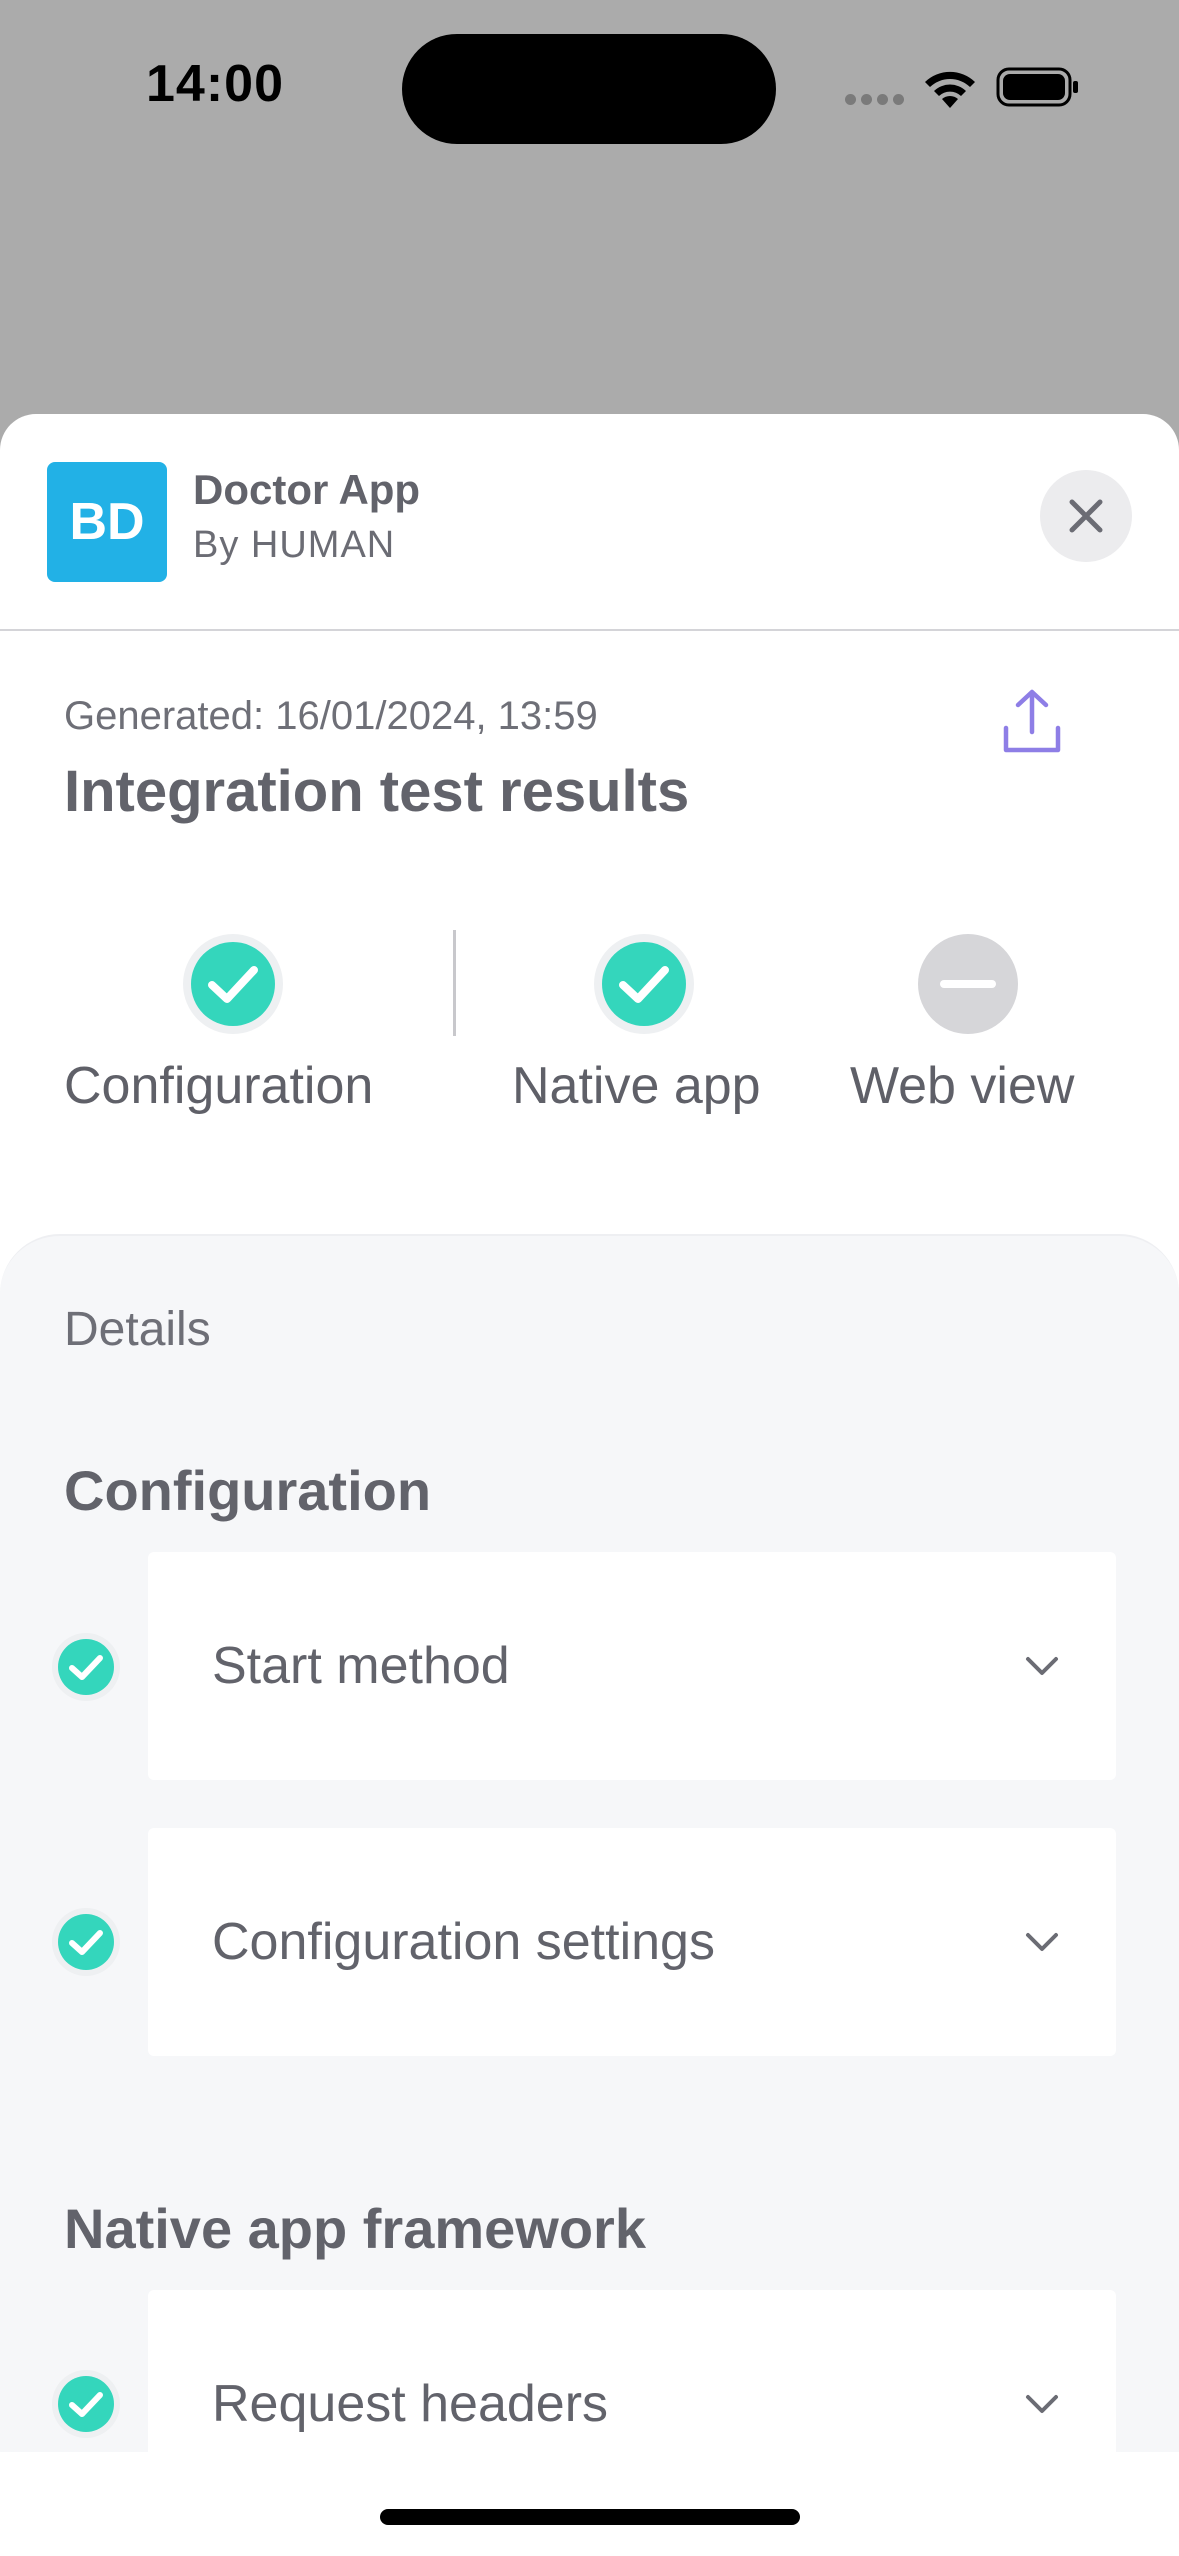 This screenshot has width=1179, height=2556. I want to click on close-icon, so click(1086, 516).